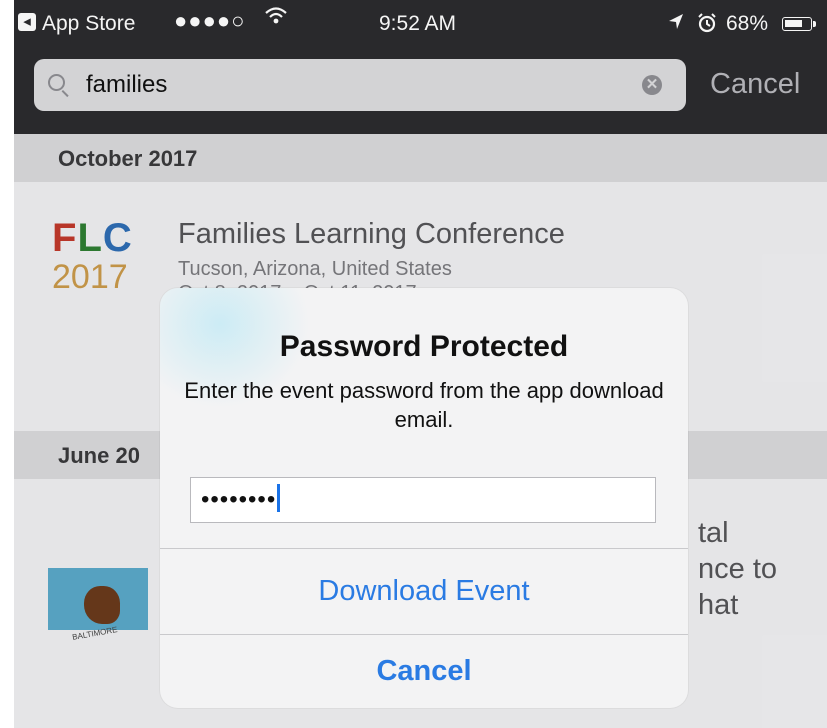 The image size is (827, 728). I want to click on text-caret, so click(279, 498).